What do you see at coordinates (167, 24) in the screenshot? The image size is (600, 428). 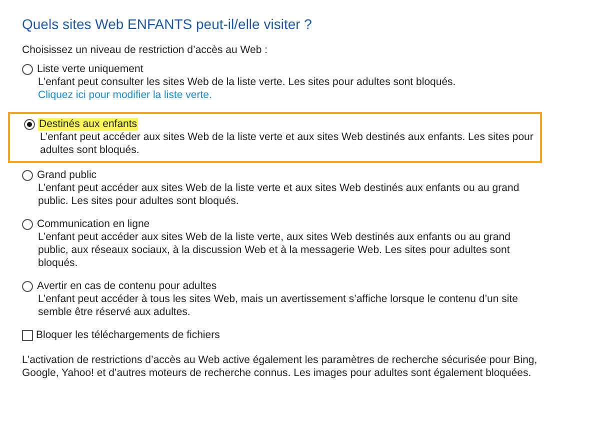 I see `section-title: Quels sites Web ENFANTS peut-il/elle visiter ?` at bounding box center [167, 24].